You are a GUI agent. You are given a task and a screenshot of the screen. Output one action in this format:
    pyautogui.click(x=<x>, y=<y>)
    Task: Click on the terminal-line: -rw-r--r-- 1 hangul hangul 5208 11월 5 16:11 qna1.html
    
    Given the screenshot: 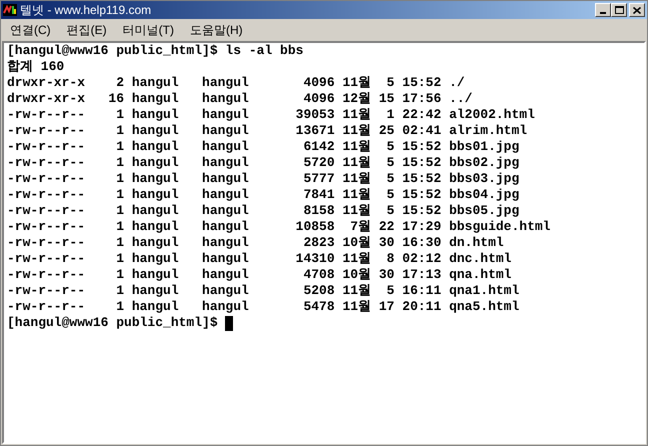 What is the action you would take?
    pyautogui.click(x=263, y=291)
    